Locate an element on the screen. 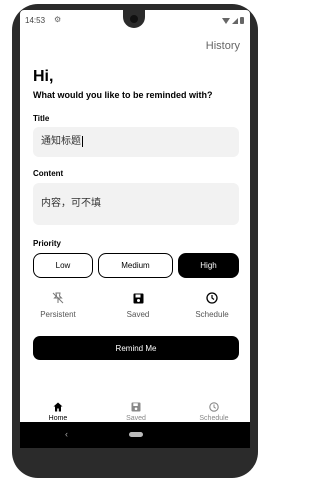 Image resolution: width=320 pixels, height=480 pixels. content-placeholder: 内容，可不填 is located at coordinates (71, 203).